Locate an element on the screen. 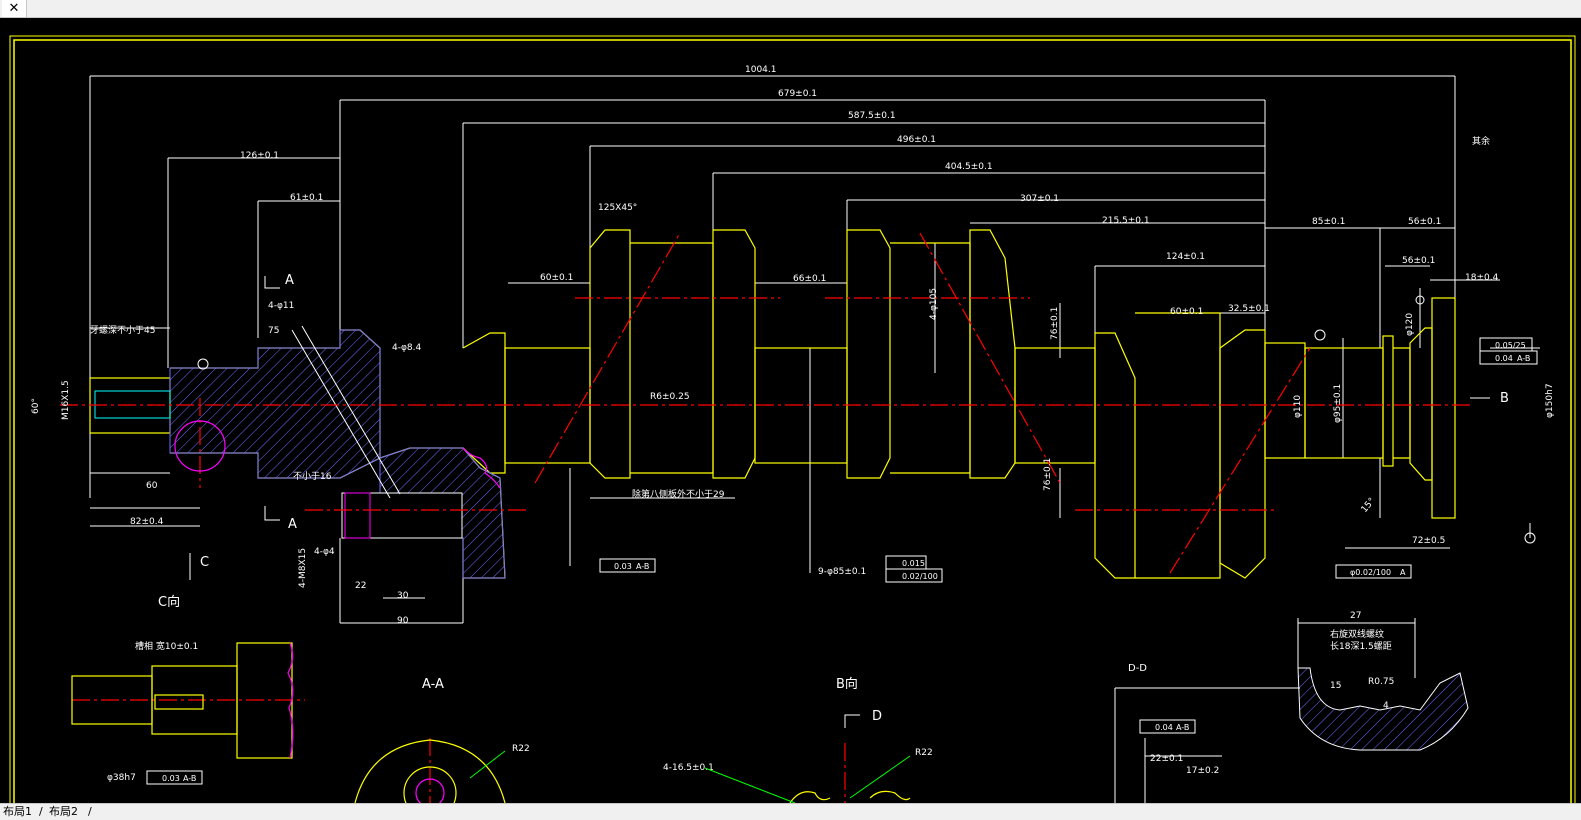 This screenshot has height=820, width=1581. dim-404: 404.5±0.1 is located at coordinates (969, 167).